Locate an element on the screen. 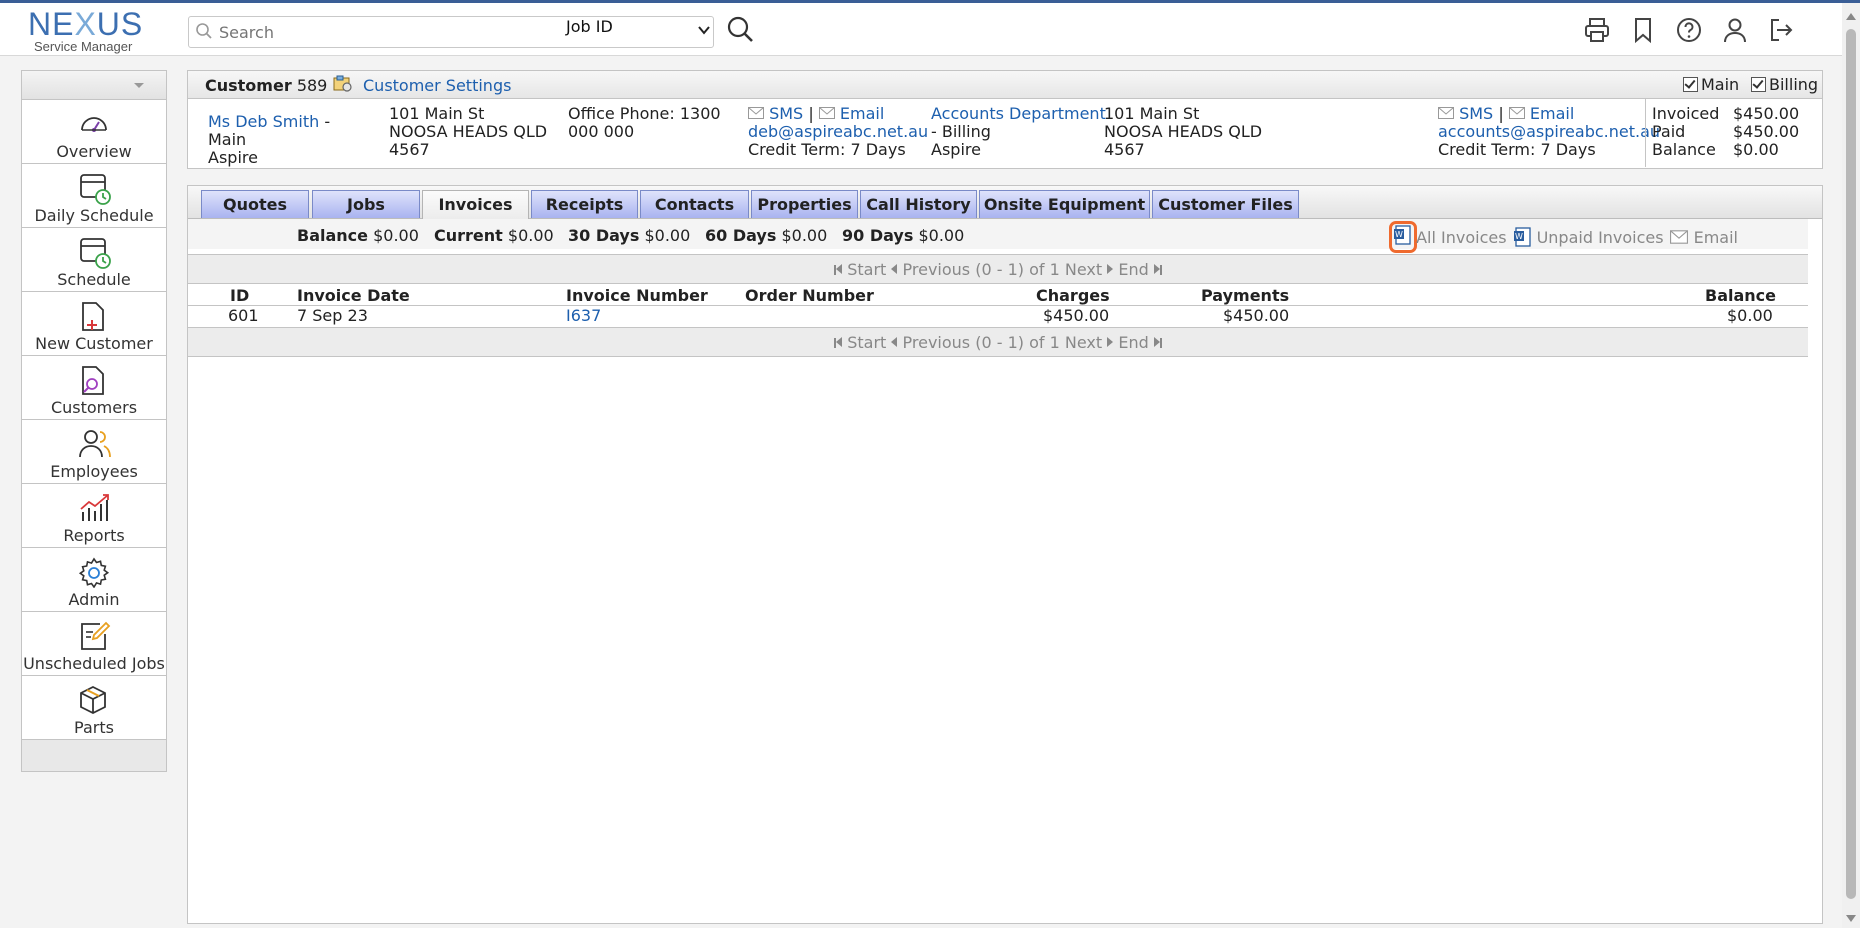 The height and width of the screenshot is (928, 1860). sidebar-item-parts: Parts is located at coordinates (94, 708).